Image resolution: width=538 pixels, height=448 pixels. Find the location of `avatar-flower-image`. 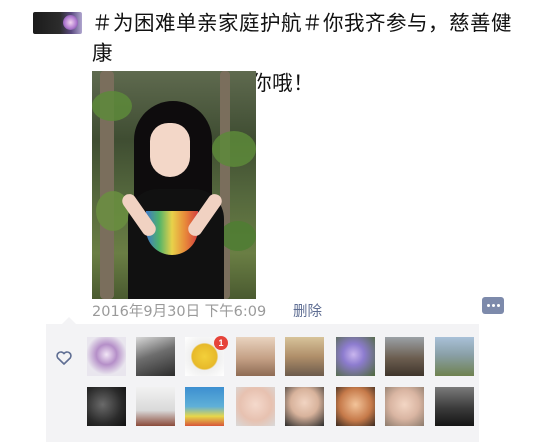

avatar-flower-image is located at coordinates (70, 22).